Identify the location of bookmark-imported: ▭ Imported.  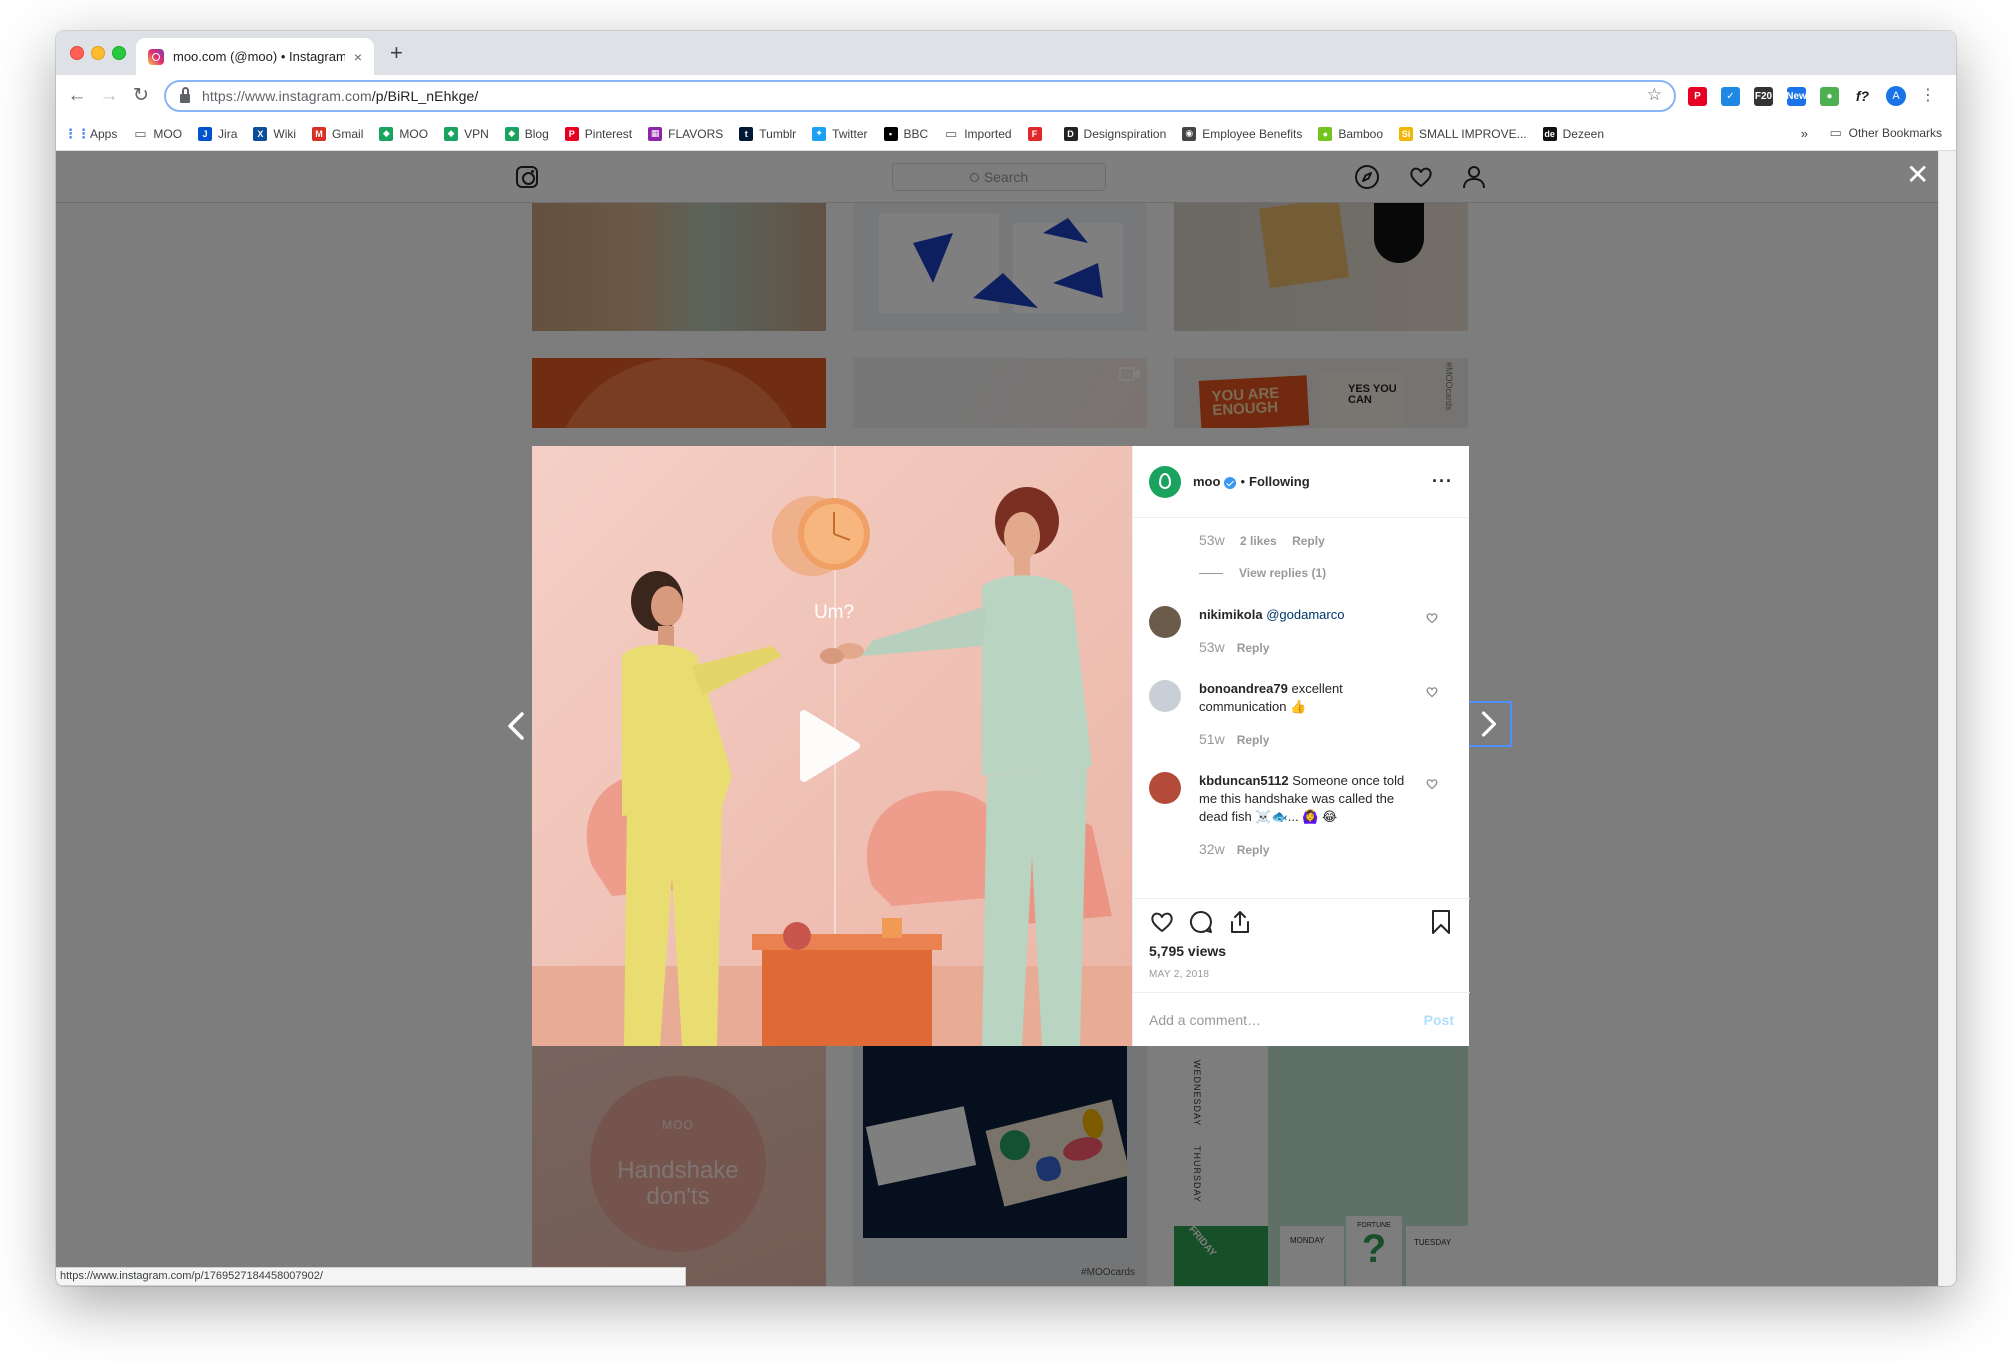
(978, 133).